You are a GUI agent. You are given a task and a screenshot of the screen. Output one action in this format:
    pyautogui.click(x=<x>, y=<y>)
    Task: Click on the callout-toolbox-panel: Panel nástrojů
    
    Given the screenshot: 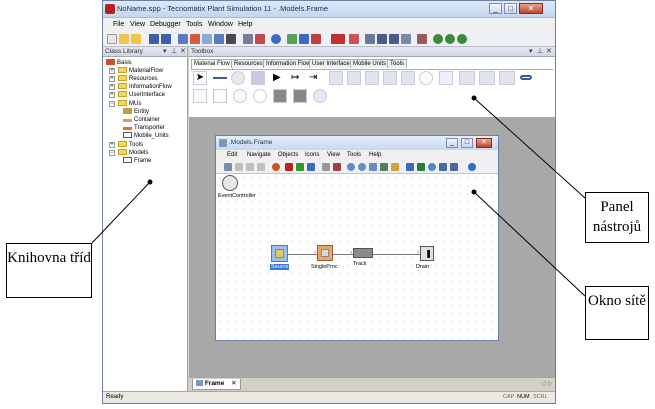 What is the action you would take?
    pyautogui.click(x=617, y=217)
    